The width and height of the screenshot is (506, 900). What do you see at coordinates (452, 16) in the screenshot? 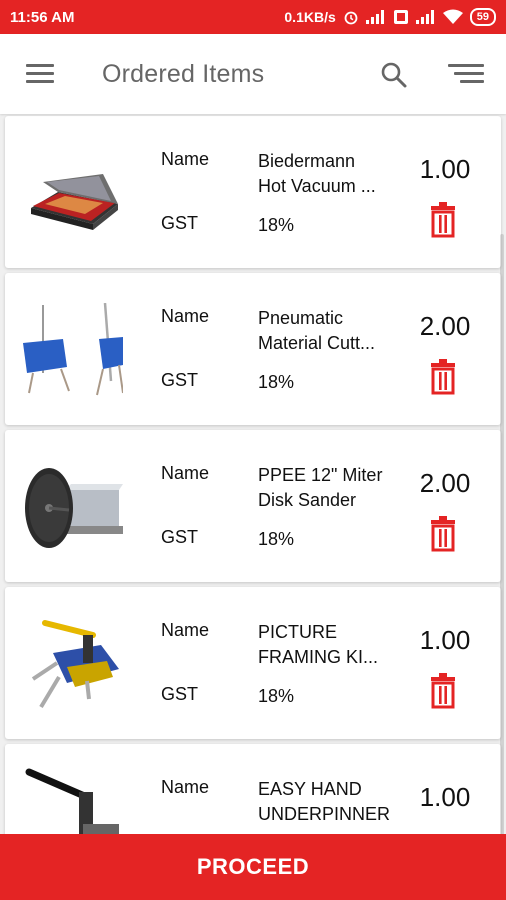
I see `wifi-icon` at bounding box center [452, 16].